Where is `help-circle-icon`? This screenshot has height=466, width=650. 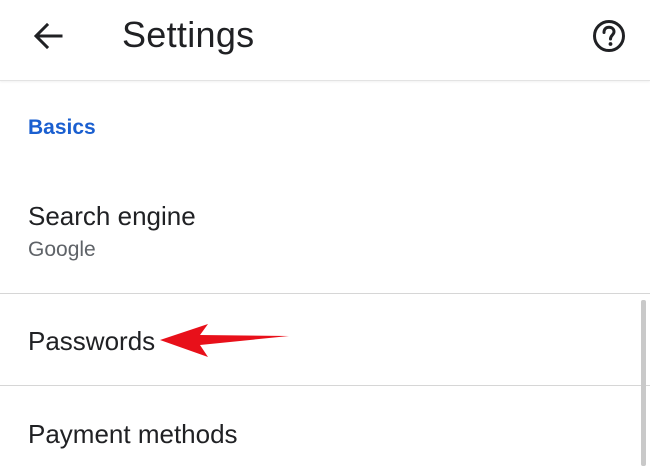
help-circle-icon is located at coordinates (609, 36).